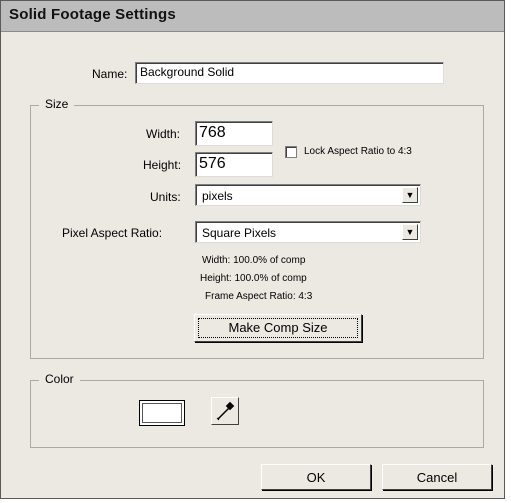  I want to click on make-comp-size-label: Make Comp Size, so click(278, 327).